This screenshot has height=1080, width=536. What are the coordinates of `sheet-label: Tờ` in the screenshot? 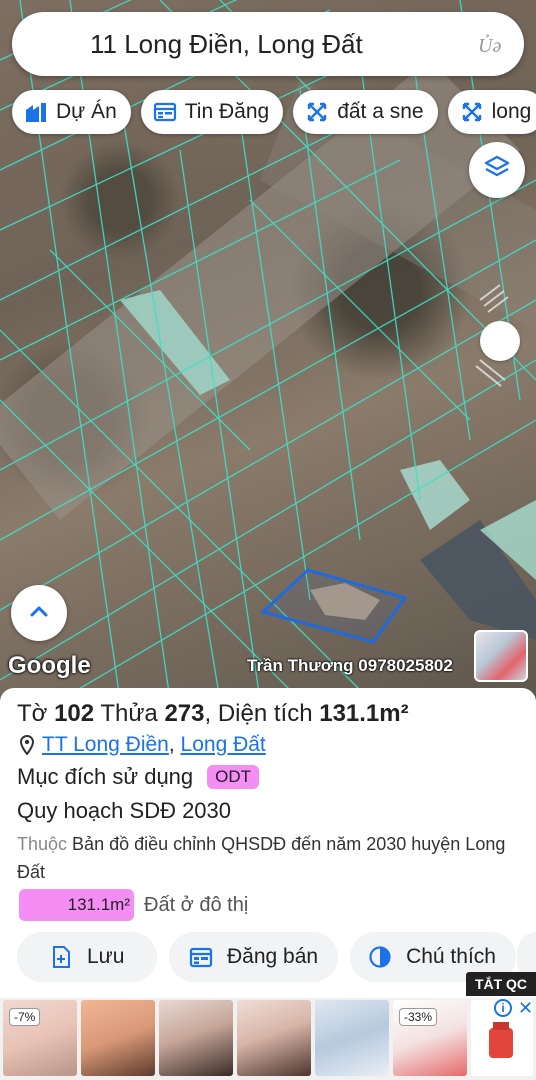 It's located at (32, 713).